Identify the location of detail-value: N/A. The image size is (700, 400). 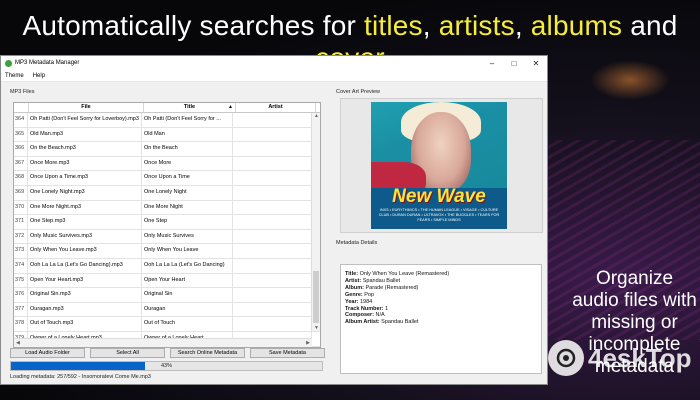
(379, 315).